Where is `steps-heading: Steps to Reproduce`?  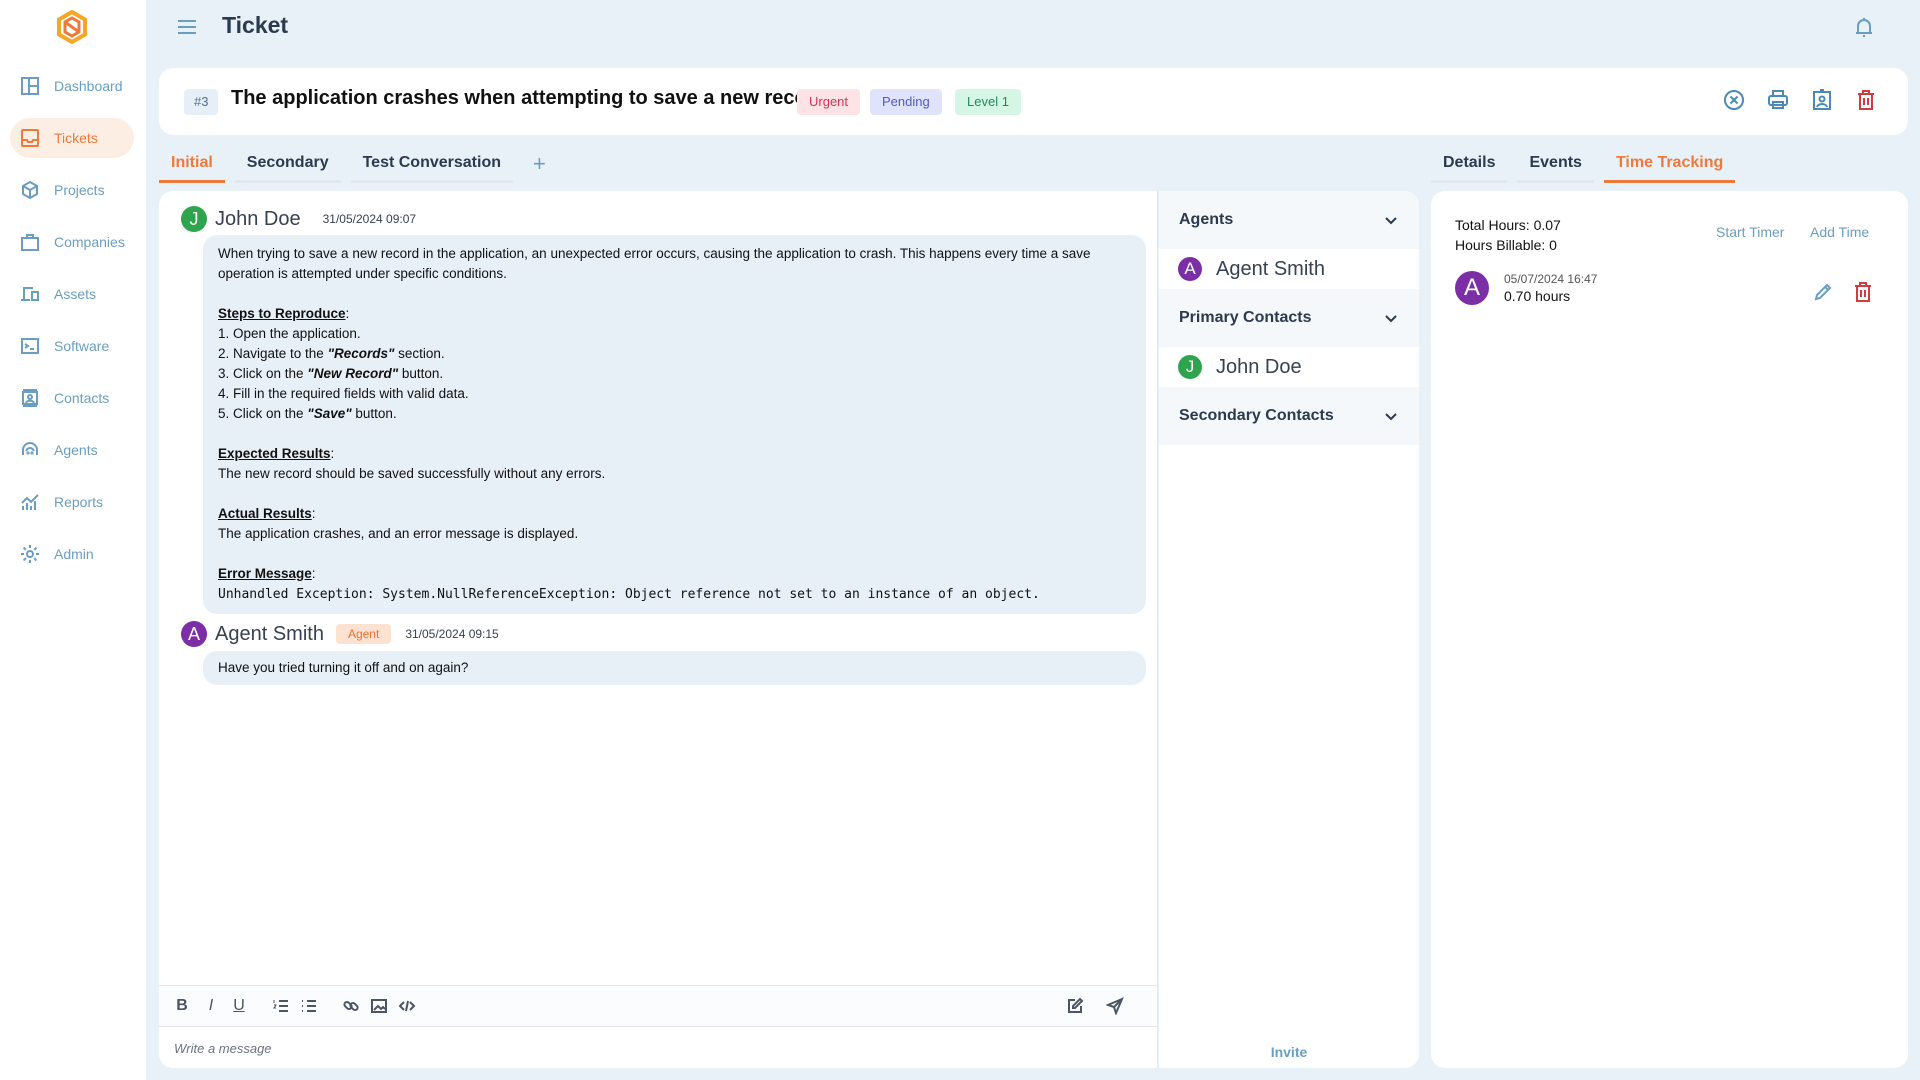 steps-heading: Steps to Reproduce is located at coordinates (282, 313).